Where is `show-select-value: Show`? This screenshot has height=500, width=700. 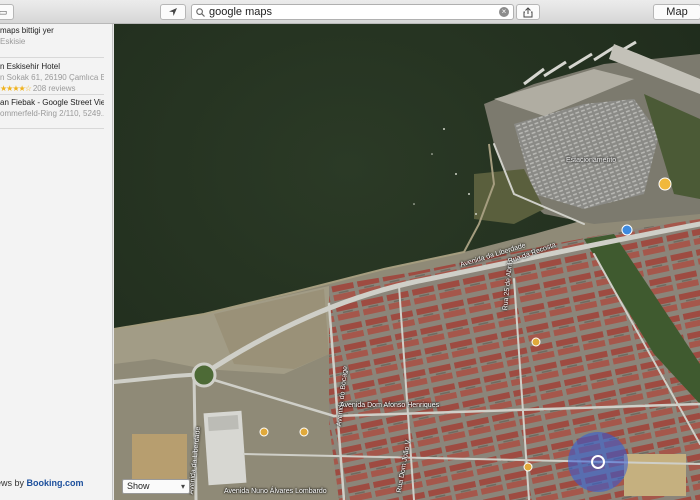
show-select-value: Show is located at coordinates (138, 486).